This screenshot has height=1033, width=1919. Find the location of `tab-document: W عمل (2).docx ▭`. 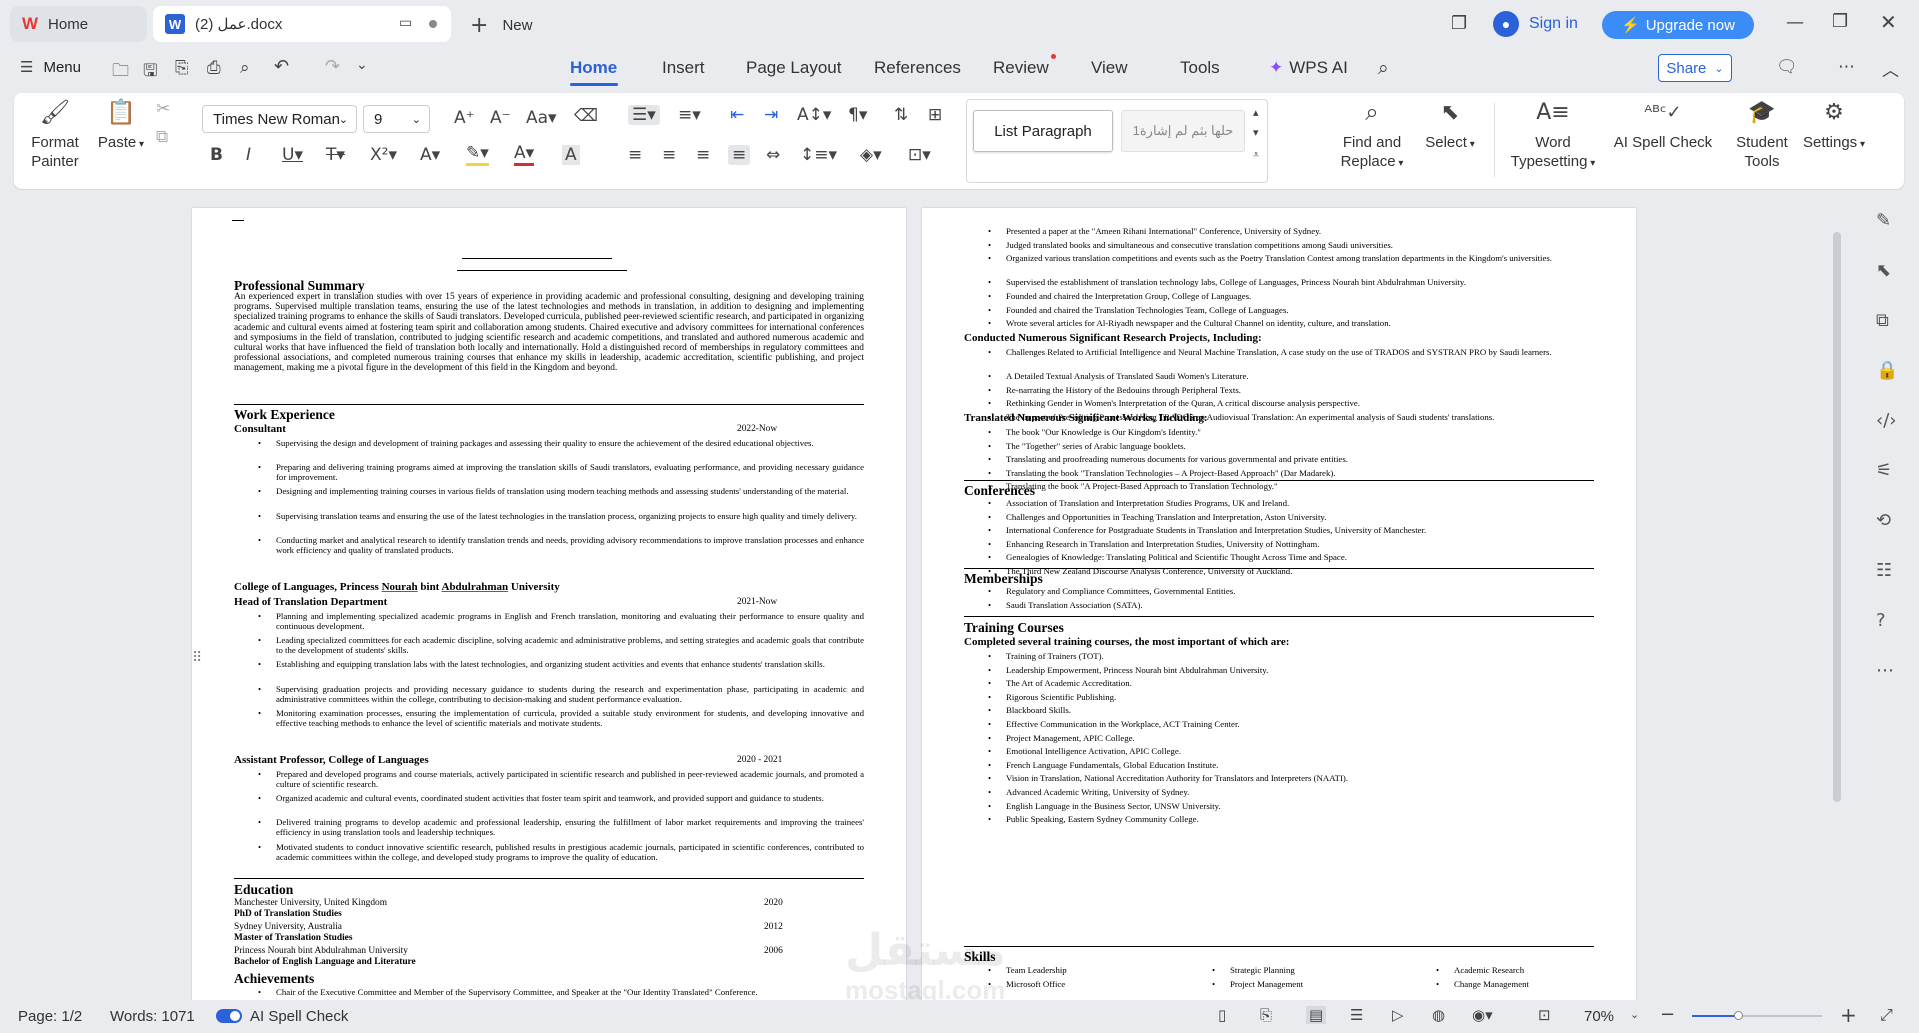

tab-document: W عمل (2).docx ▭ is located at coordinates (302, 24).